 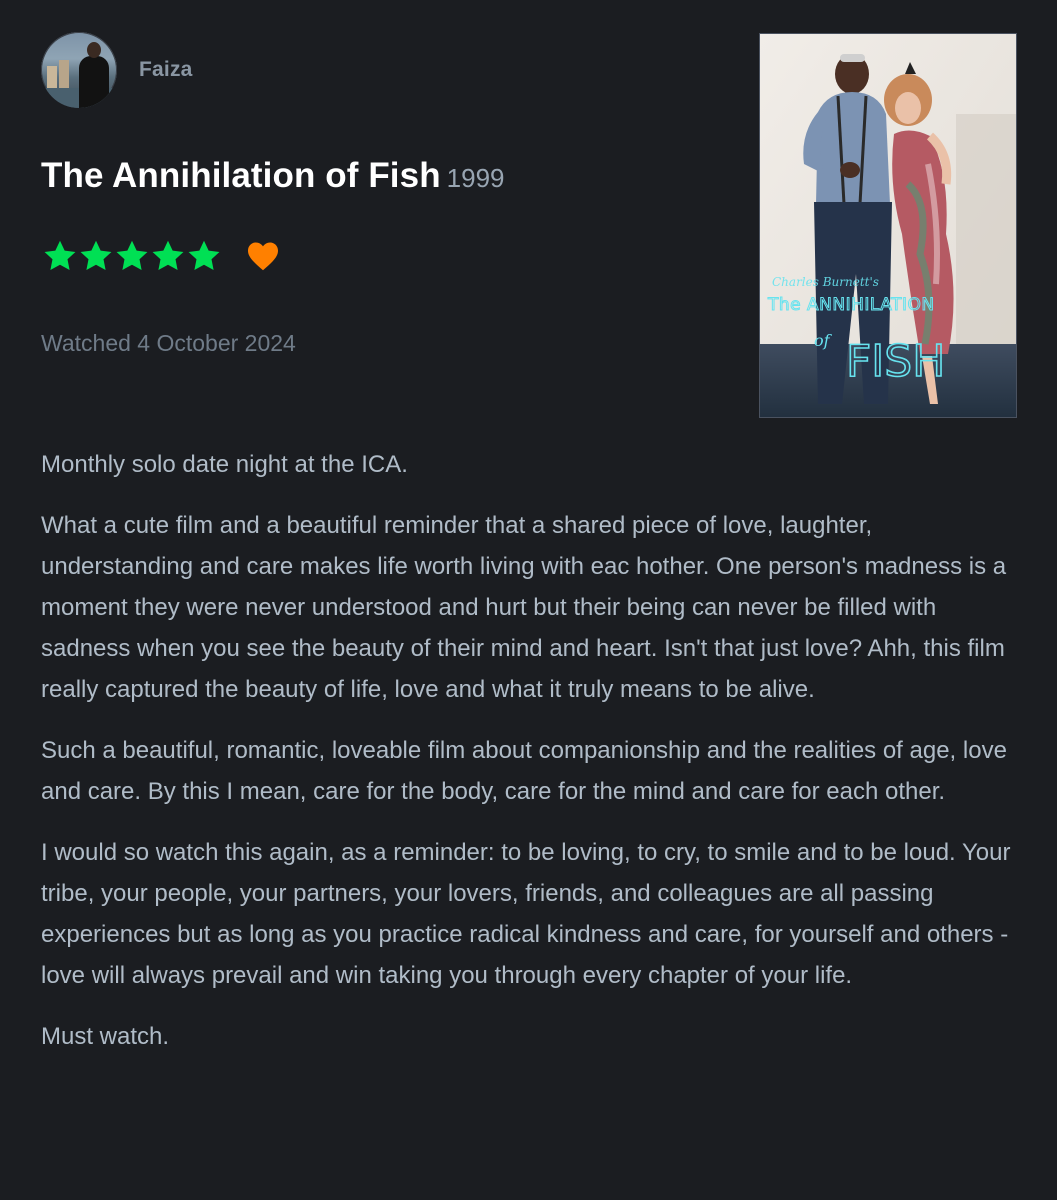 I want to click on film-year: 1999, so click(x=476, y=178).